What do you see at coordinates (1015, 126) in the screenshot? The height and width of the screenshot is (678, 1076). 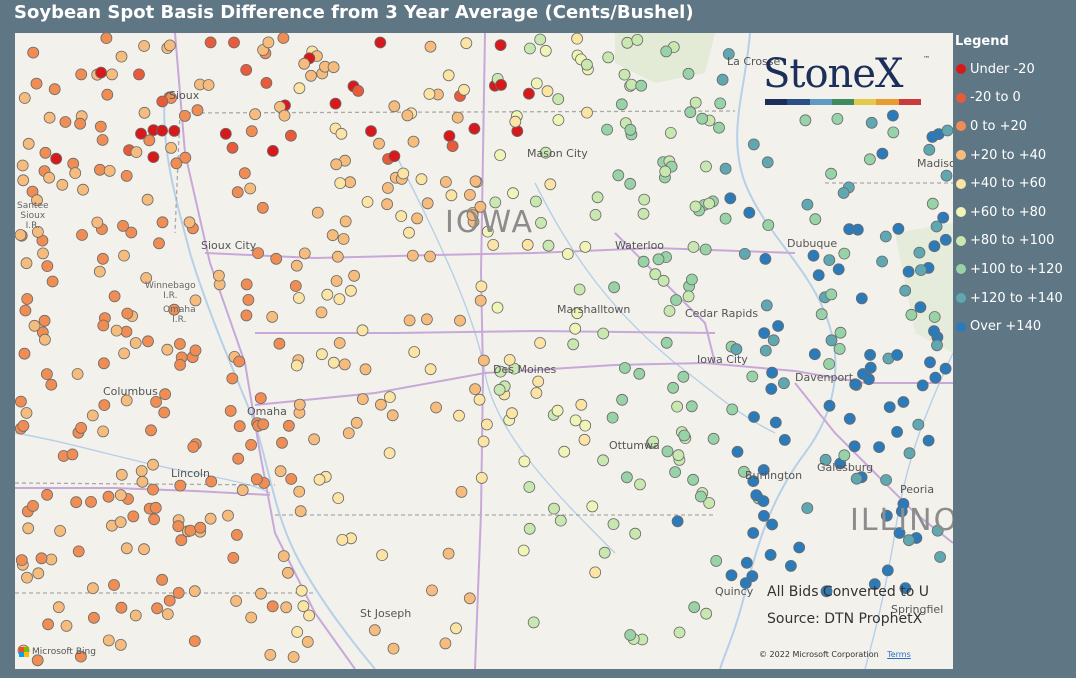 I see `legend-item: 0 to +20` at bounding box center [1015, 126].